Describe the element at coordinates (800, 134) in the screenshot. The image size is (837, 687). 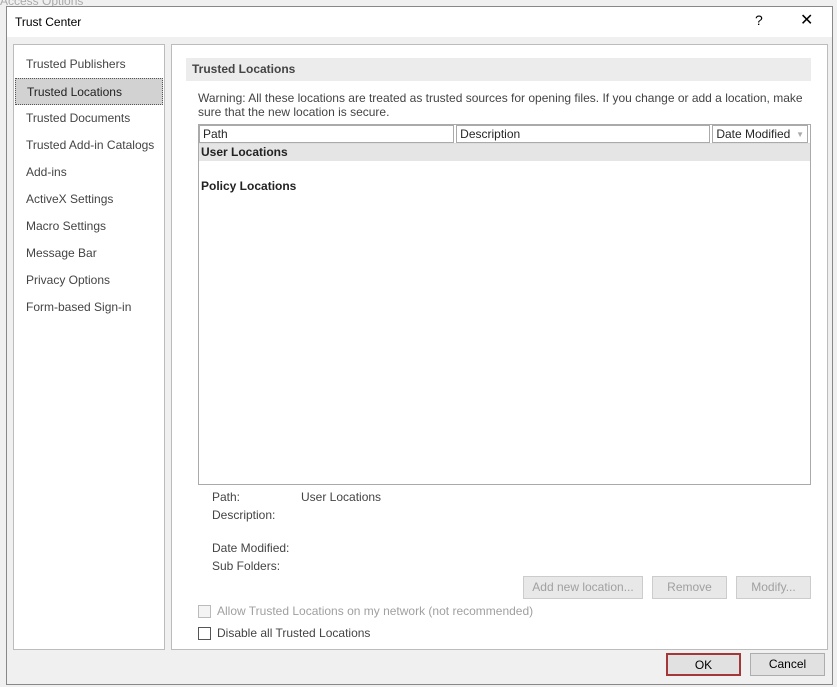
I see `sort-arrow-icon: ▼` at that location.